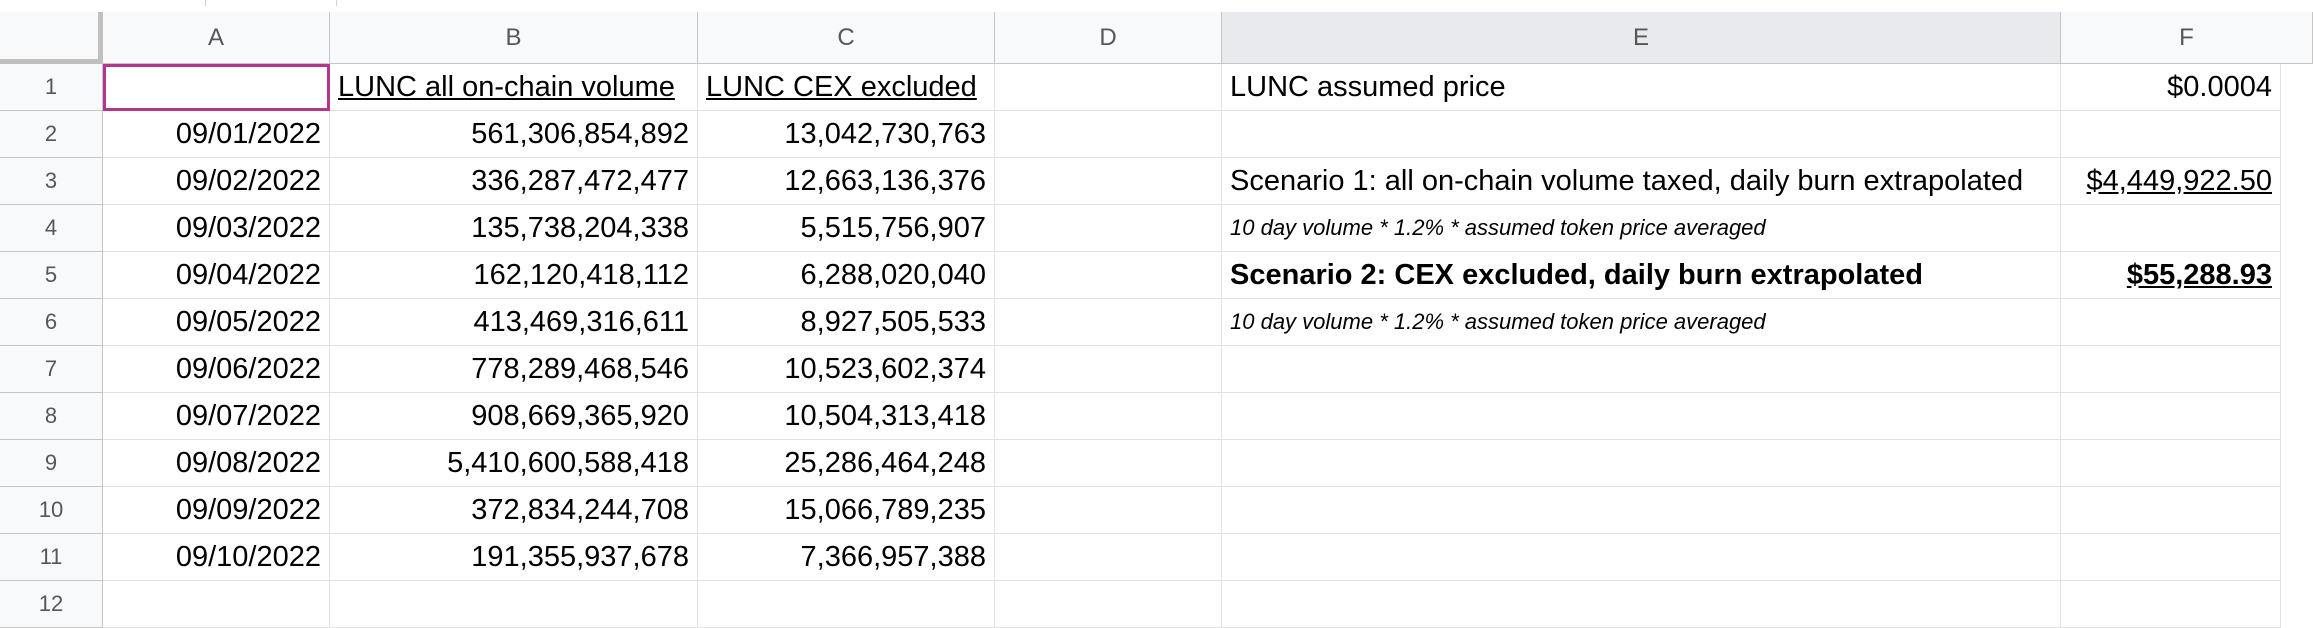 The height and width of the screenshot is (628, 2313). I want to click on cell-d5, so click(1108, 275).